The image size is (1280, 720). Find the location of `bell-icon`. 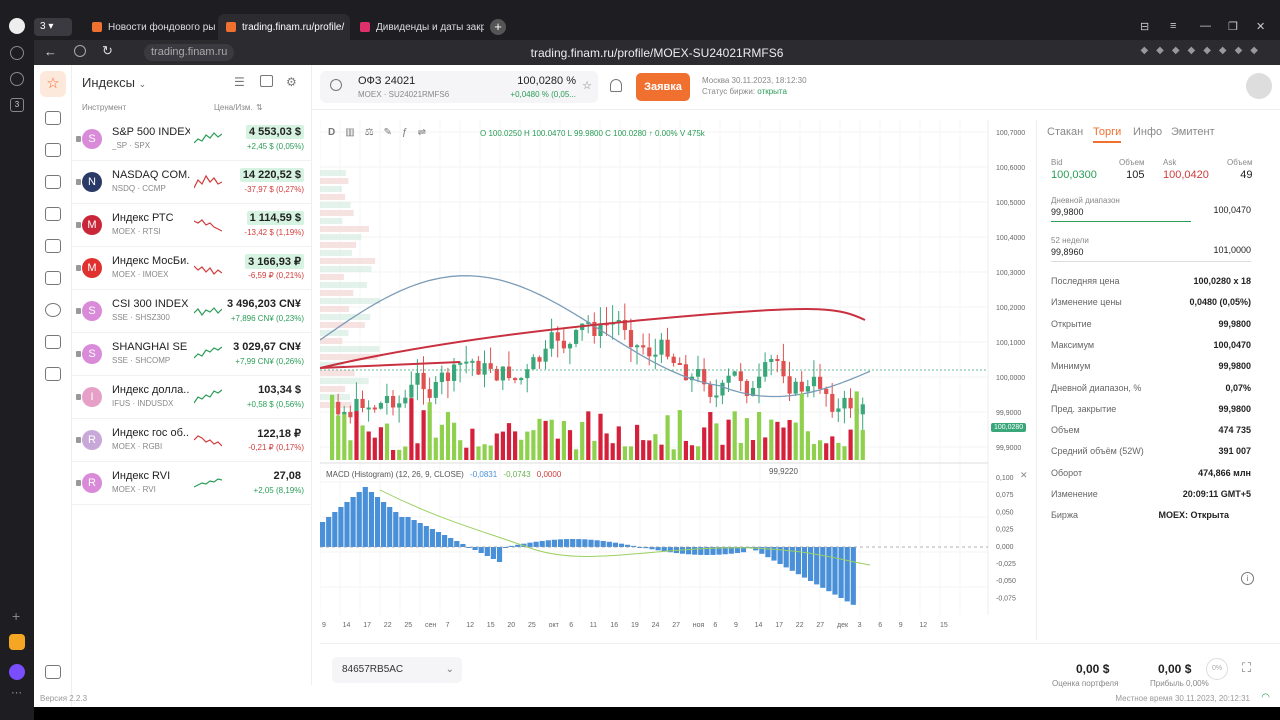

bell-icon is located at coordinates (53, 246).